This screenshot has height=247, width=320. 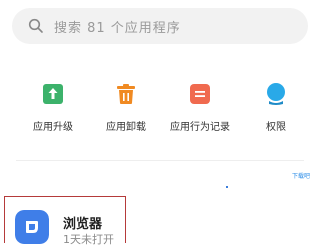 What do you see at coordinates (160, 160) in the screenshot?
I see `divider` at bounding box center [160, 160].